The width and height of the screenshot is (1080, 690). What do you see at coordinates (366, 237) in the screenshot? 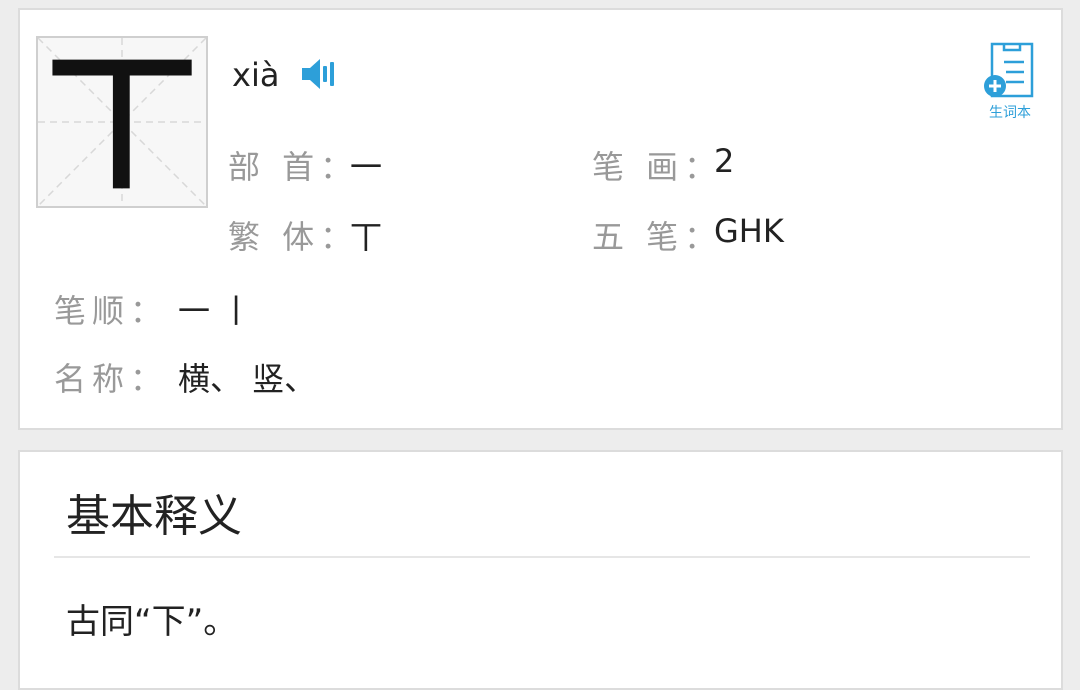
I see `traditional-value: 丅` at bounding box center [366, 237].